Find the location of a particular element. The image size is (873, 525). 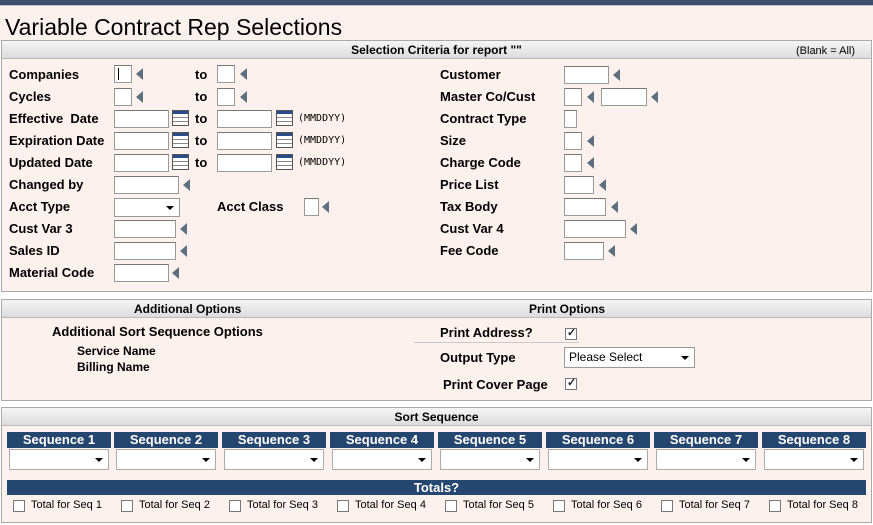

total-seq-7-label: Total for Seq 7 is located at coordinates (714, 505).